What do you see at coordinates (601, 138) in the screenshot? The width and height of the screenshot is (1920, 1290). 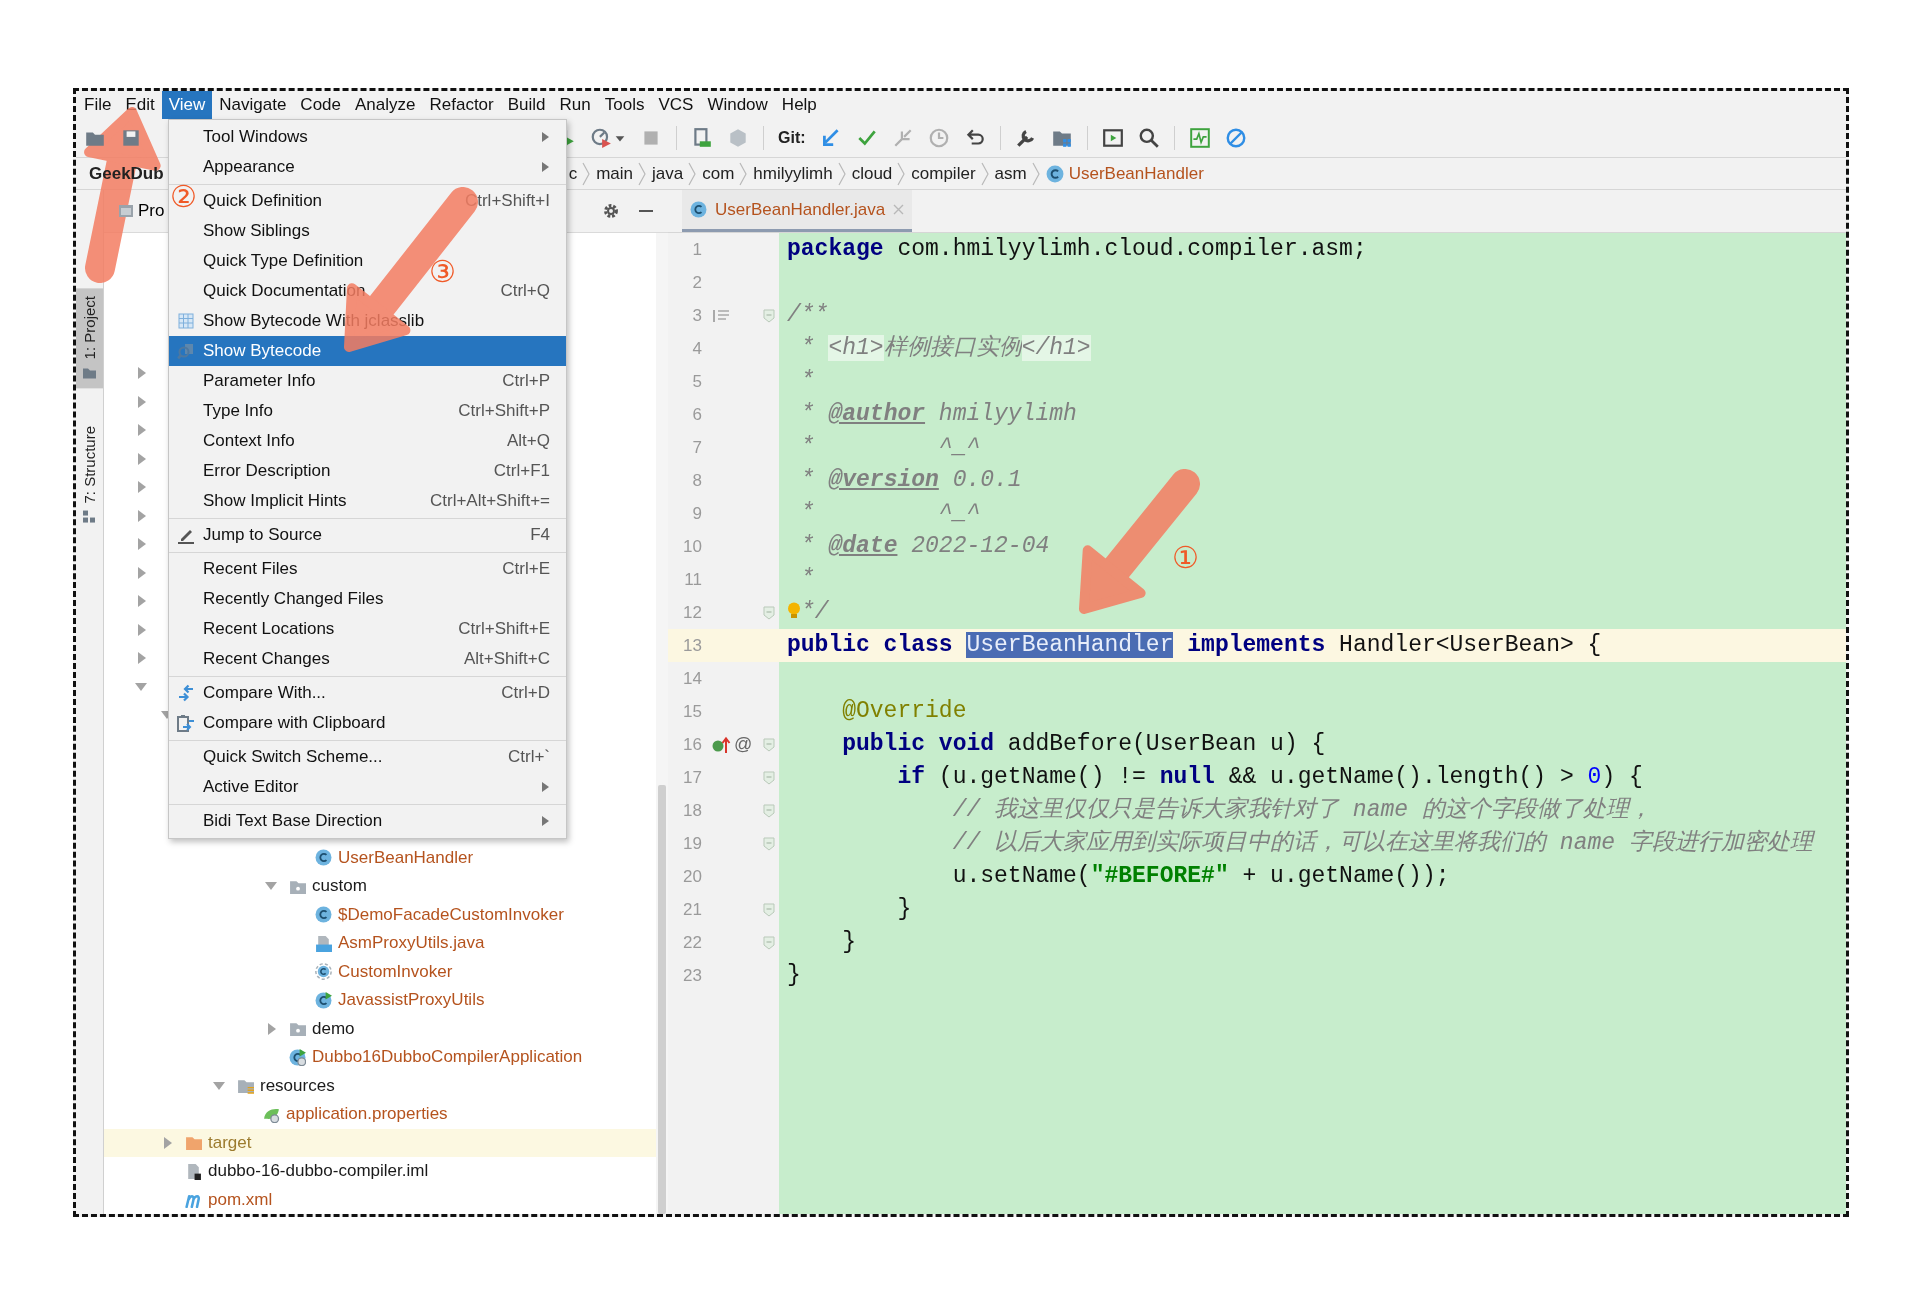 I see `gauge-icon` at bounding box center [601, 138].